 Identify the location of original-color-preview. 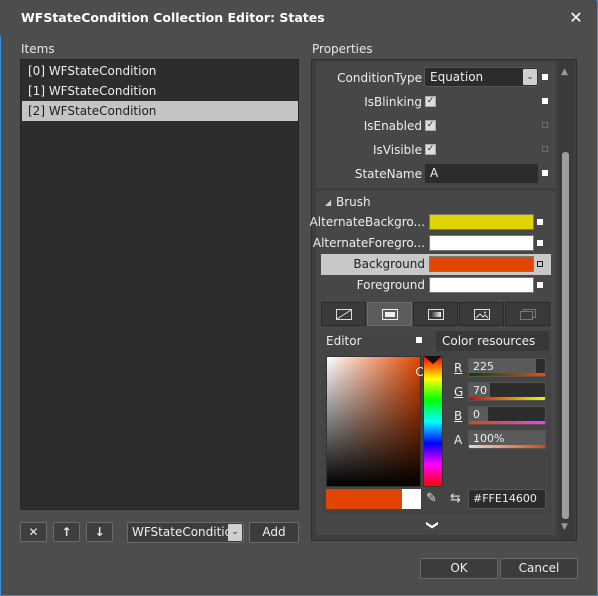
(411, 499).